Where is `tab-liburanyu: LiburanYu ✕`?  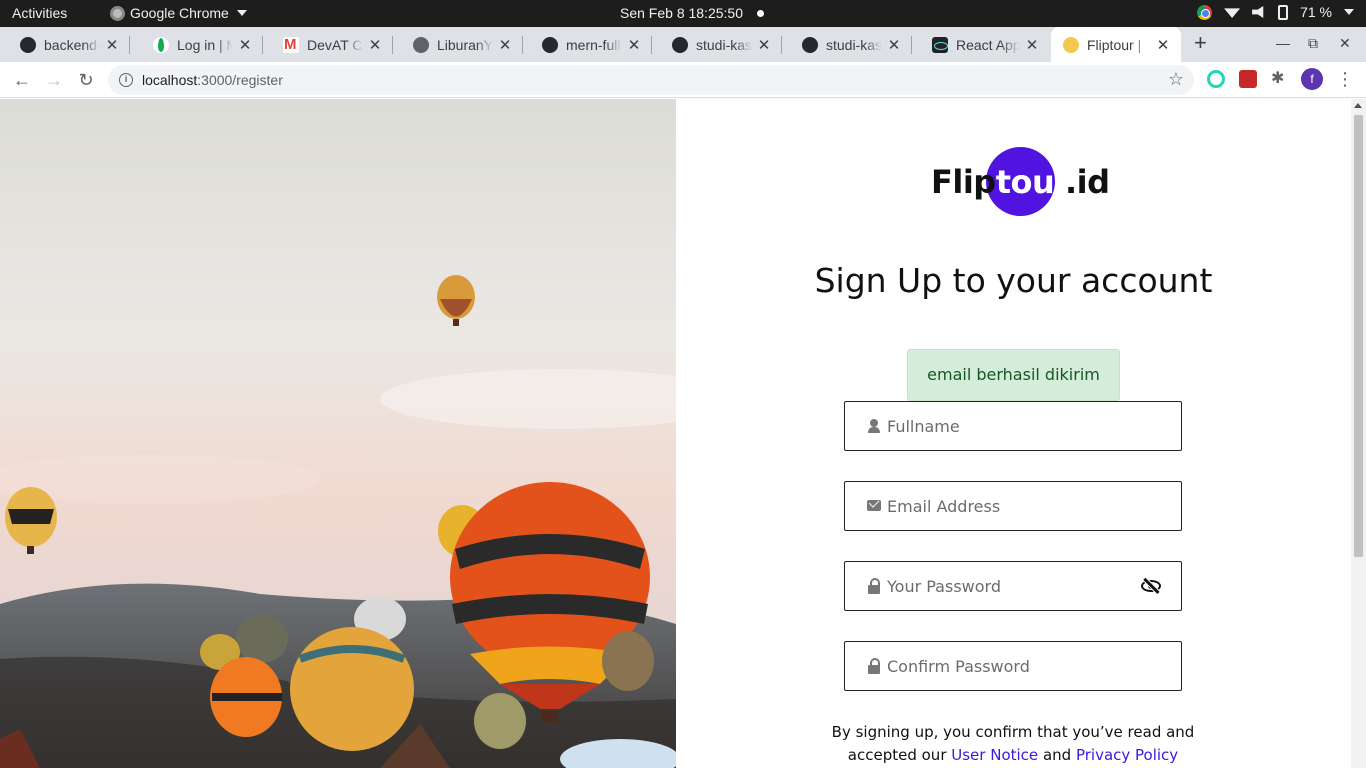 tab-liburanyu: LiburanYu ✕ is located at coordinates (458, 44).